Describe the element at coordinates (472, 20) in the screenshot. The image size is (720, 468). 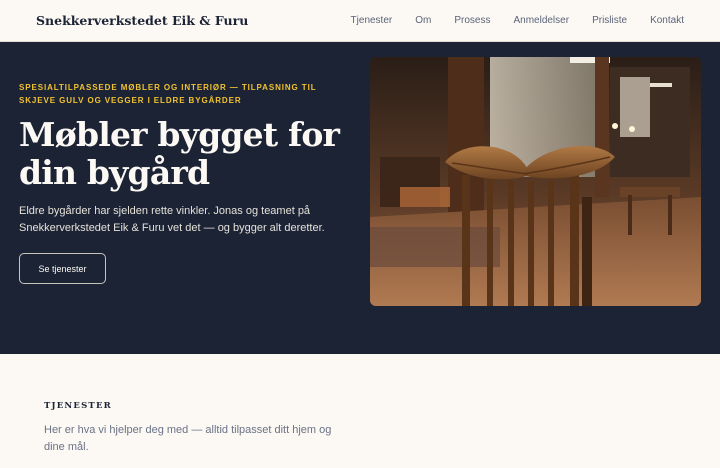
I see `nav-link-prosess: Prosess` at that location.